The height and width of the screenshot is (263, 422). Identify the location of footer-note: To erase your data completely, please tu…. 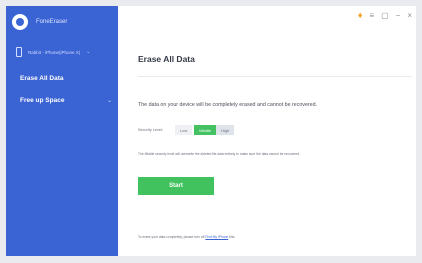
(186, 237).